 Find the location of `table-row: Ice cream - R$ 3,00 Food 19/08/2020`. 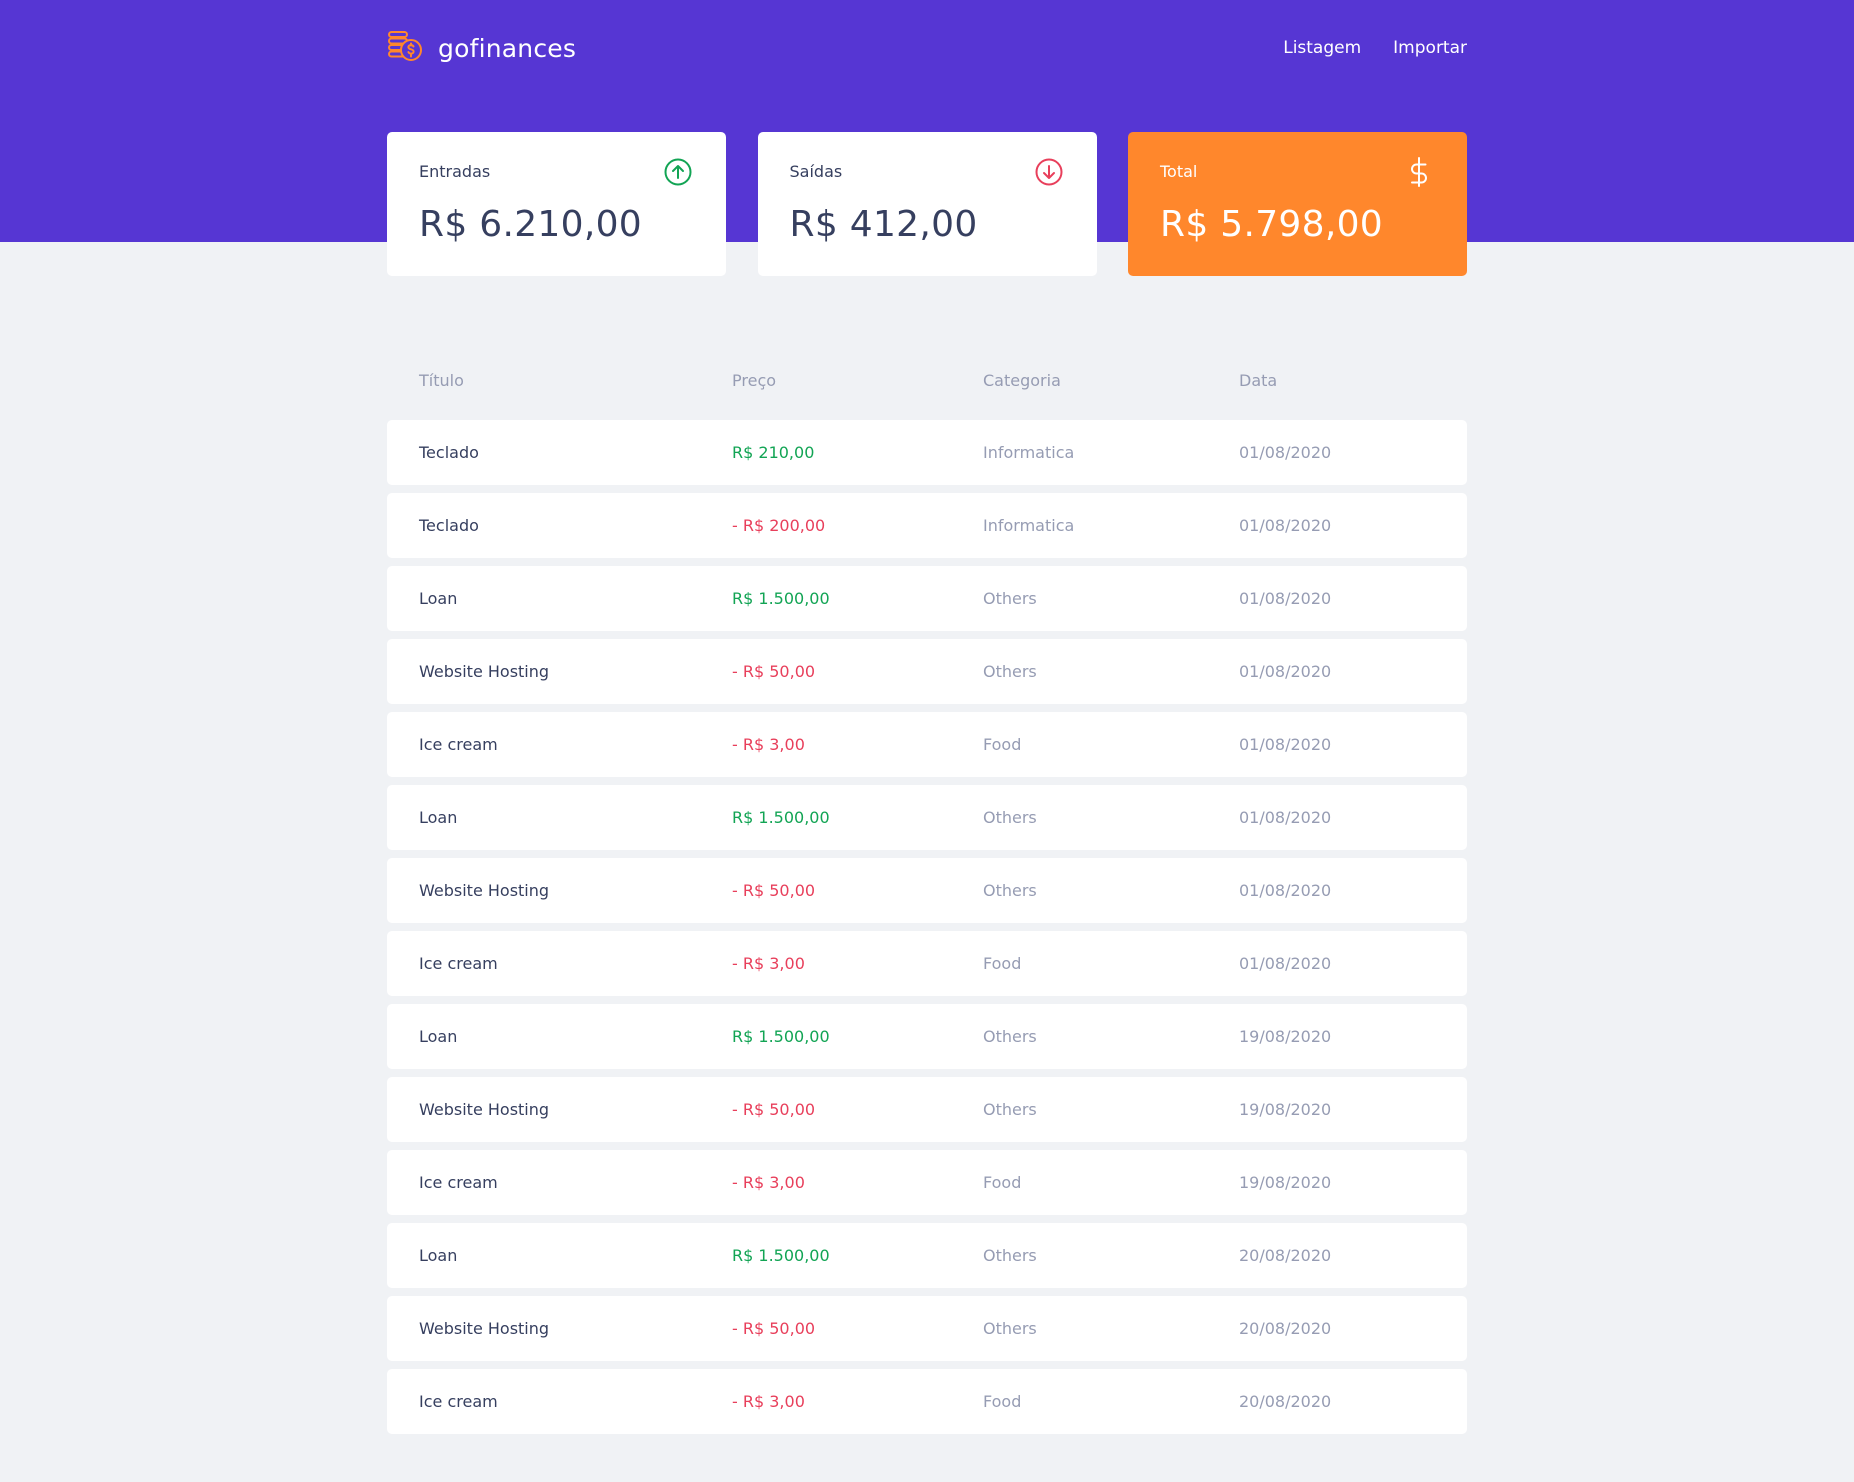

table-row: Ice cream - R$ 3,00 Food 19/08/2020 is located at coordinates (927, 1182).